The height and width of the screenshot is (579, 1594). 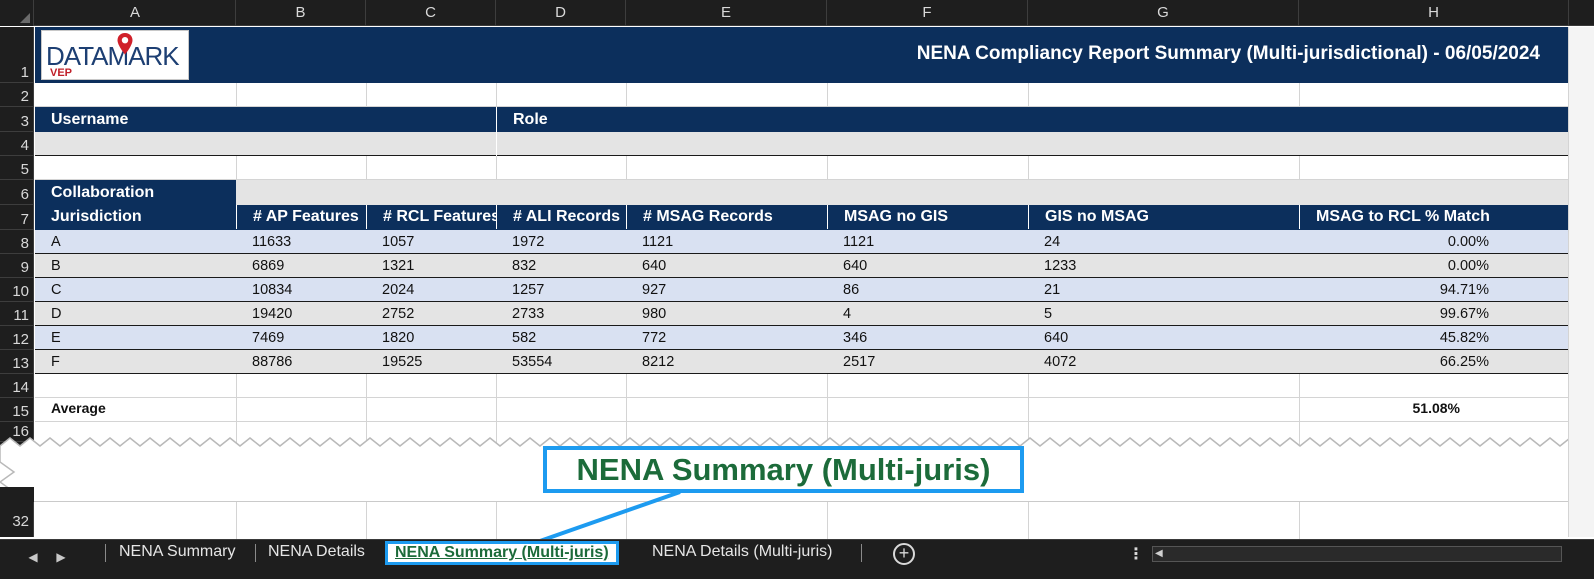 What do you see at coordinates (801, 314) in the screenshot?
I see `table-row: D 19420 2752 2733 980 4 5 99.67%` at bounding box center [801, 314].